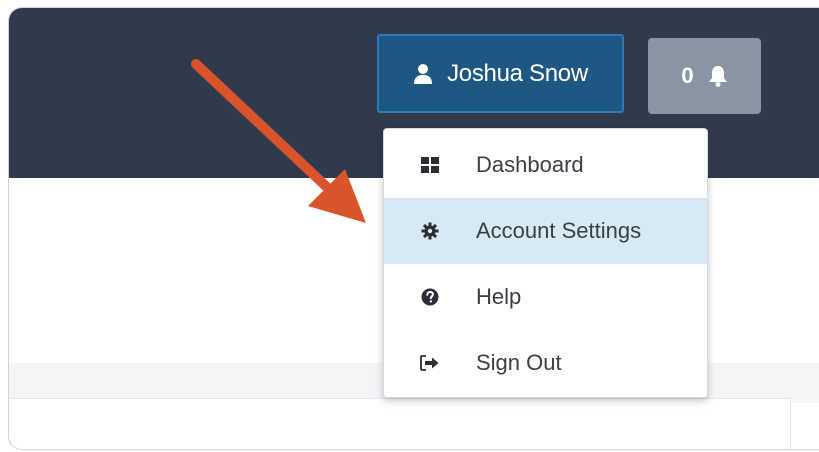 This screenshot has height=452, width=819. Describe the element at coordinates (430, 363) in the screenshot. I see `sign-out-icon` at that location.